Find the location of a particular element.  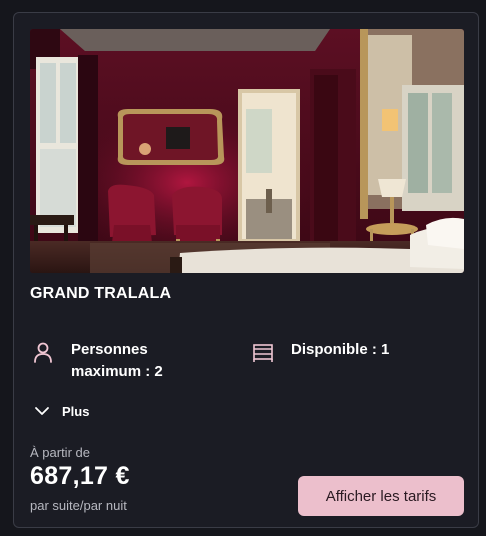

price-unit: par suite/par nuit is located at coordinates (78, 505).